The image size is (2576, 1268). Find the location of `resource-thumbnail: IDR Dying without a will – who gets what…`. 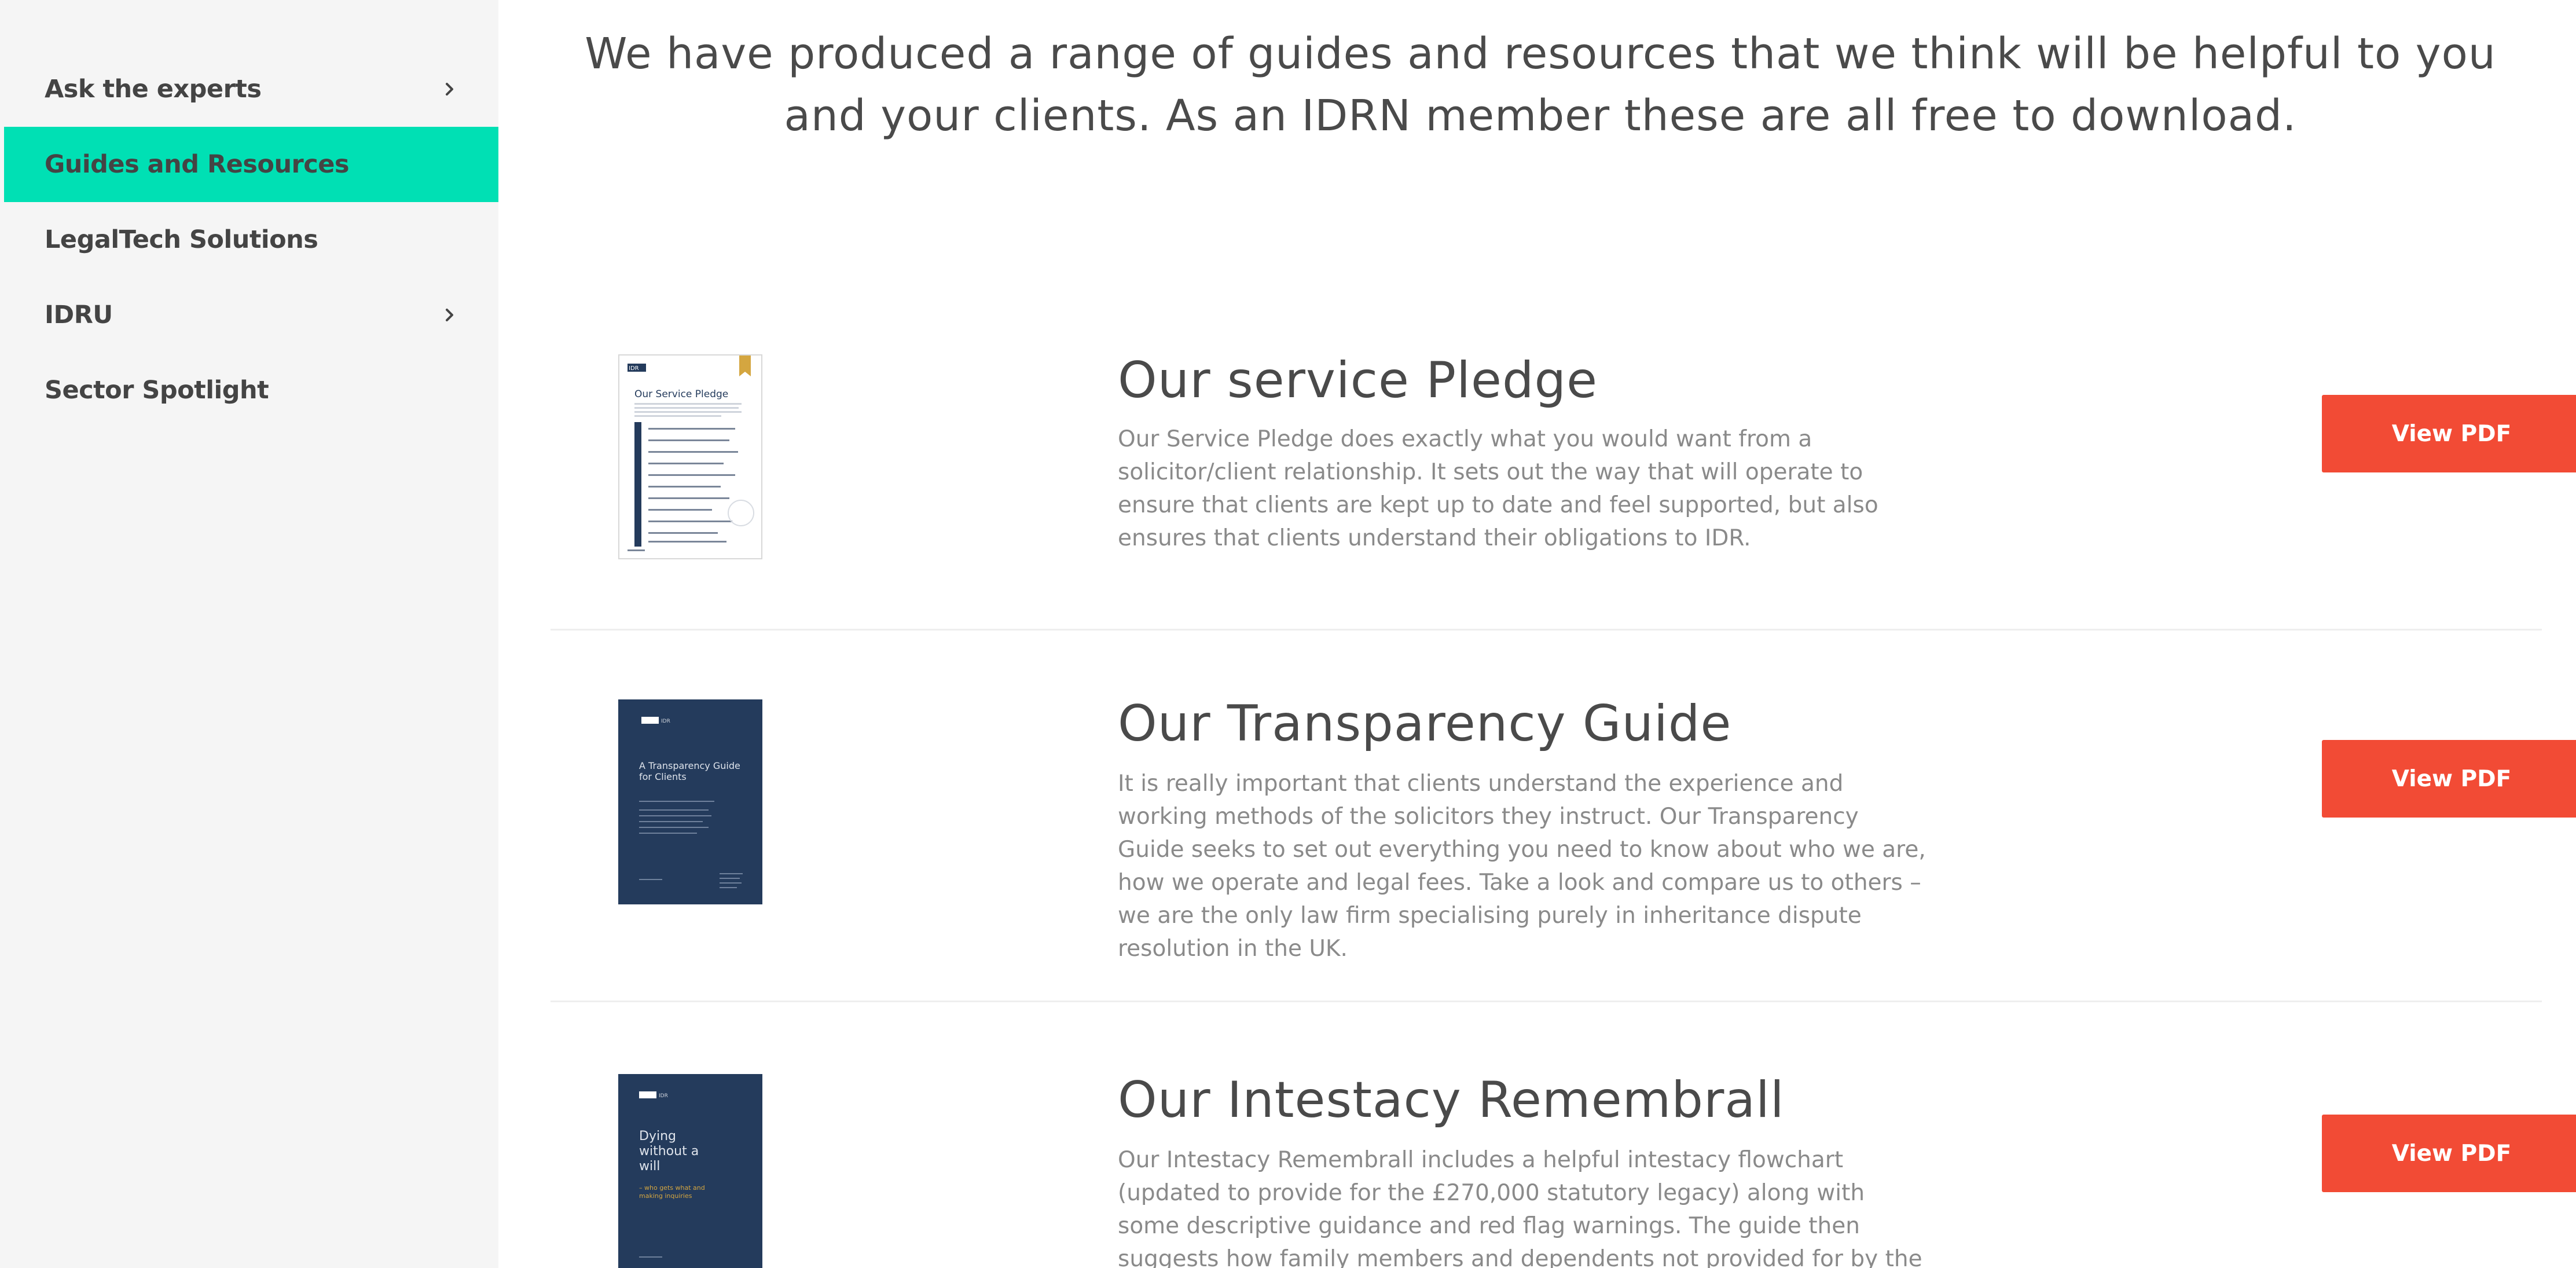

resource-thumbnail: IDR Dying without a will – who gets what… is located at coordinates (690, 1171).